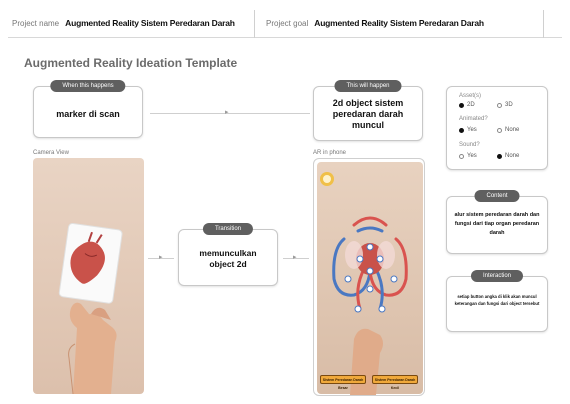 The height and width of the screenshot is (404, 570). Describe the element at coordinates (473, 119) in the screenshot. I see `animated-label: Animated?` at that location.